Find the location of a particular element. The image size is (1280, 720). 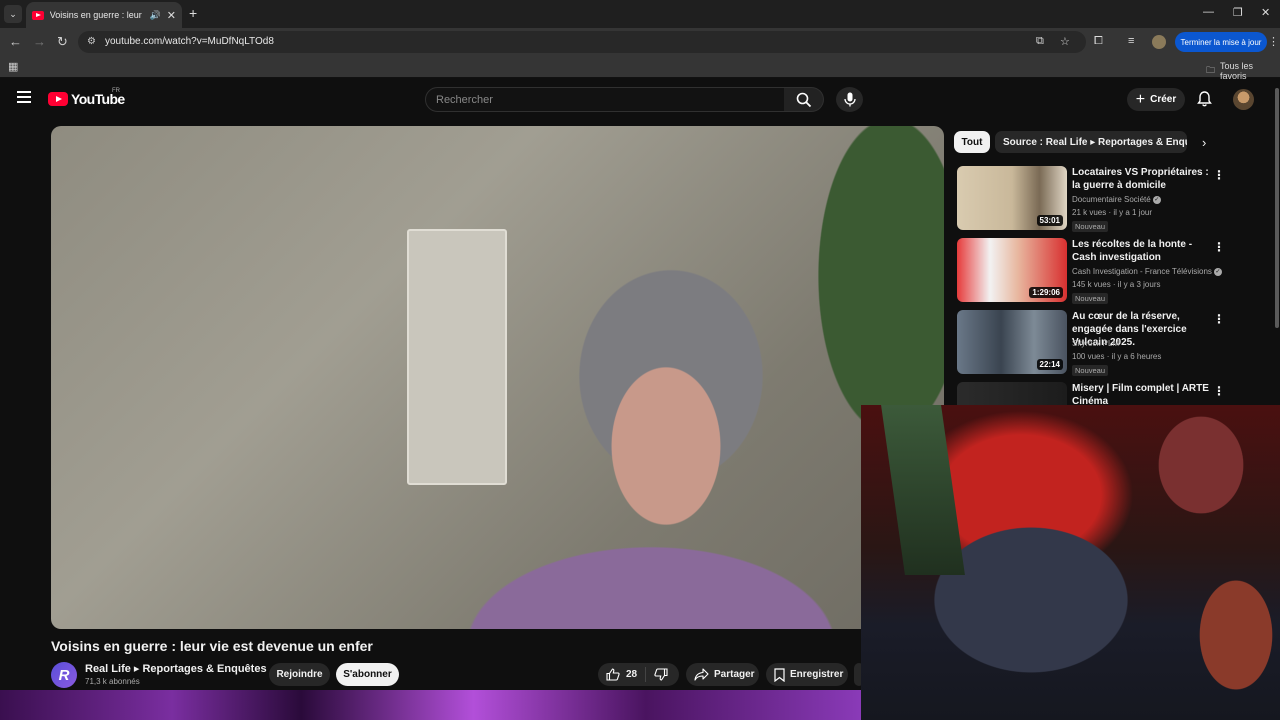

tab-title: Voisins en guerre : leur vie is located at coordinates (96, 15).